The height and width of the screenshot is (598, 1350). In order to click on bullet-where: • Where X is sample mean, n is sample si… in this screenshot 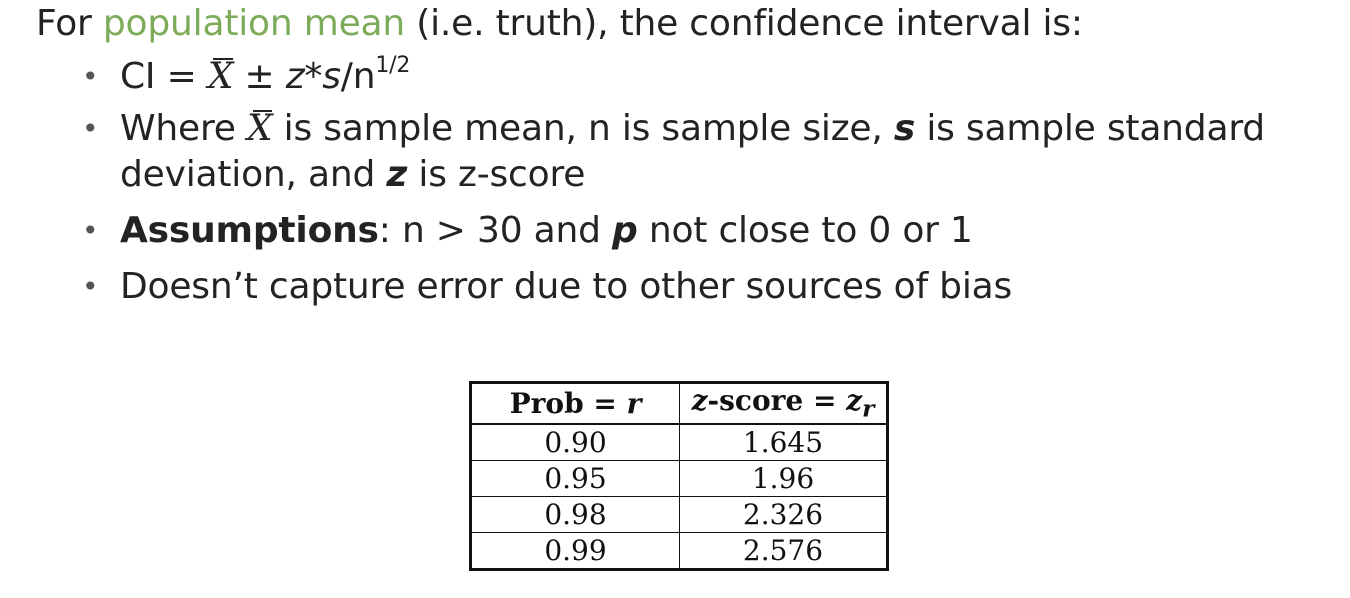, I will do `click(712, 152)`.